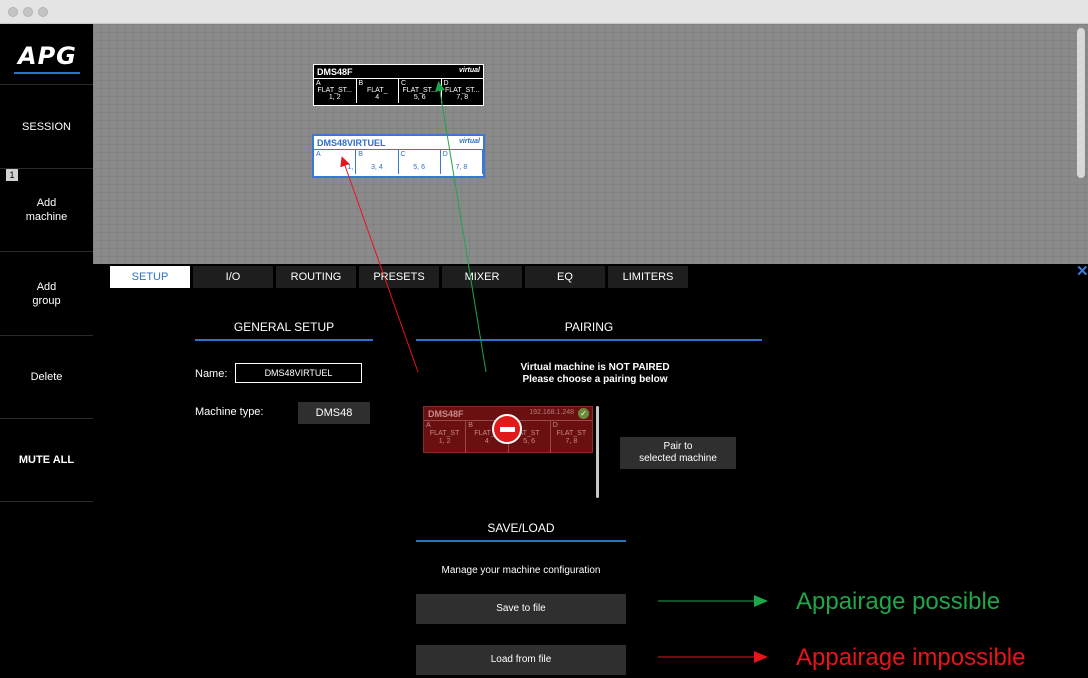  Describe the element at coordinates (298, 373) in the screenshot. I see `machine-name-field: DMS48VIRTUEL` at that location.